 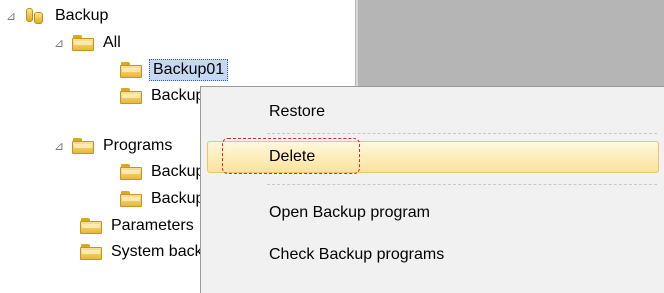 I want to click on menu-item-label: Open Backup program, so click(x=349, y=212).